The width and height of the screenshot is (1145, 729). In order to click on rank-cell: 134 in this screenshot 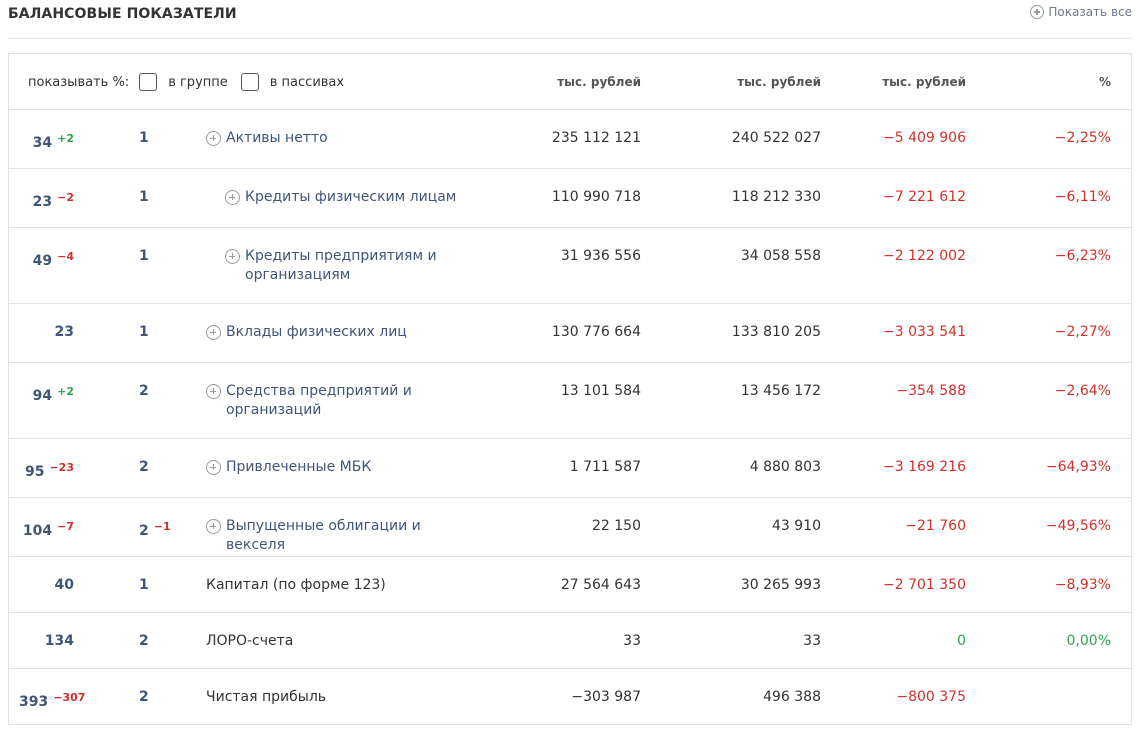, I will do `click(46, 641)`.